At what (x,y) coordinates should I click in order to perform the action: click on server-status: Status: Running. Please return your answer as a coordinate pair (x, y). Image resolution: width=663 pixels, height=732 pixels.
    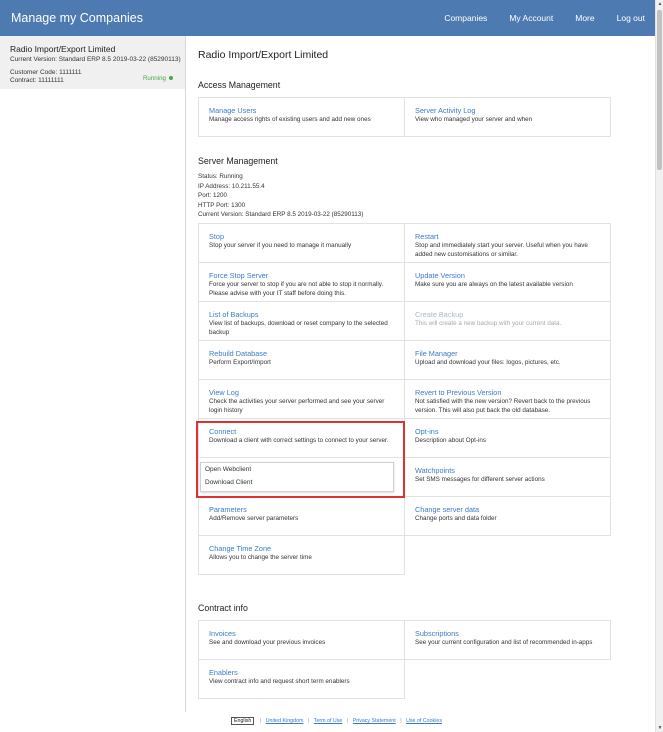
    Looking at the image, I should click on (220, 176).